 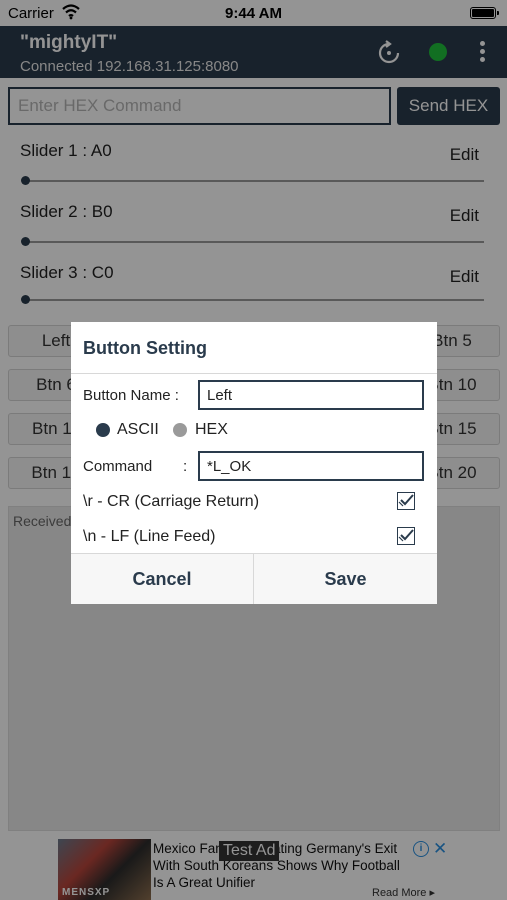 I want to click on cr-checkbox, so click(x=406, y=501).